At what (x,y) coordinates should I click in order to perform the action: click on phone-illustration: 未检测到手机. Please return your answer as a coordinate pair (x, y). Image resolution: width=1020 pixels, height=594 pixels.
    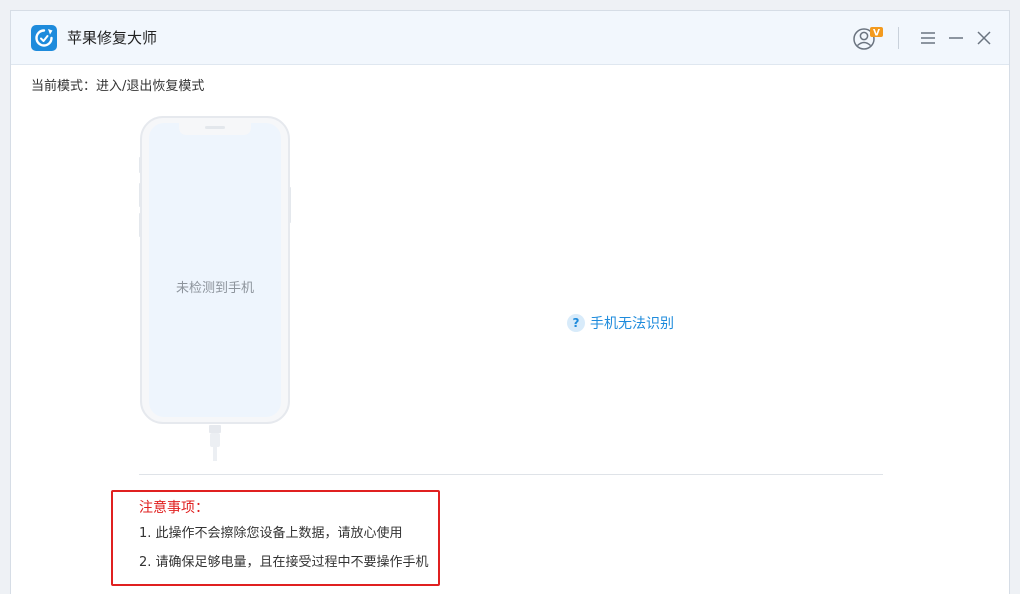
    Looking at the image, I should click on (215, 290).